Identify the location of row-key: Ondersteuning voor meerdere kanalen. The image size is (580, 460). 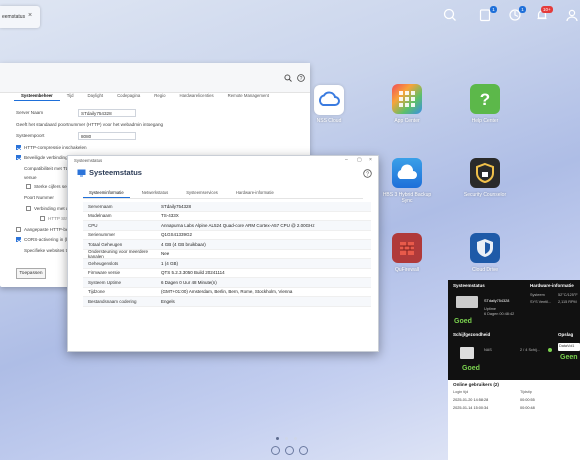
(118, 253).